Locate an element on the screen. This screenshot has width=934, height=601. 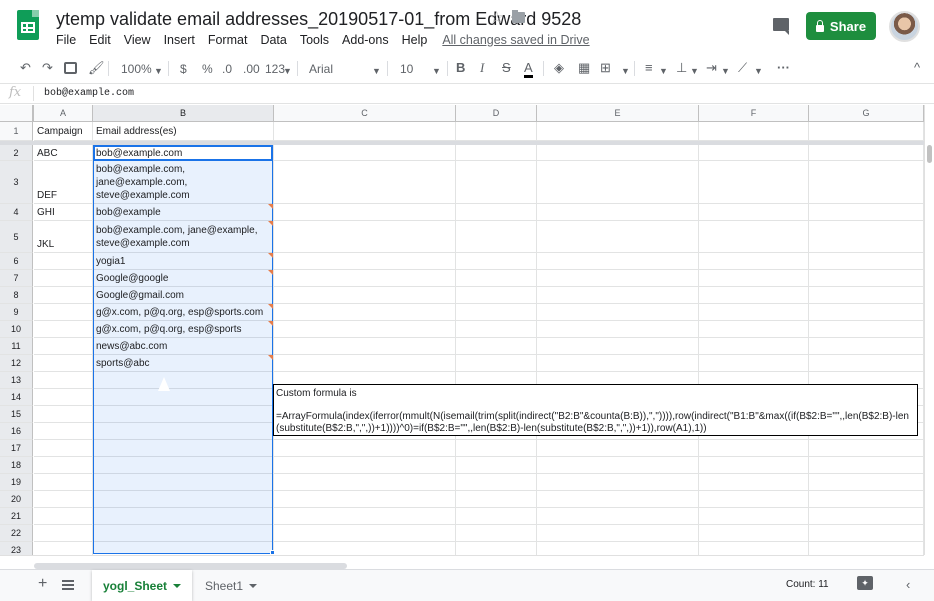
menu-format: Format is located at coordinates (228, 40).